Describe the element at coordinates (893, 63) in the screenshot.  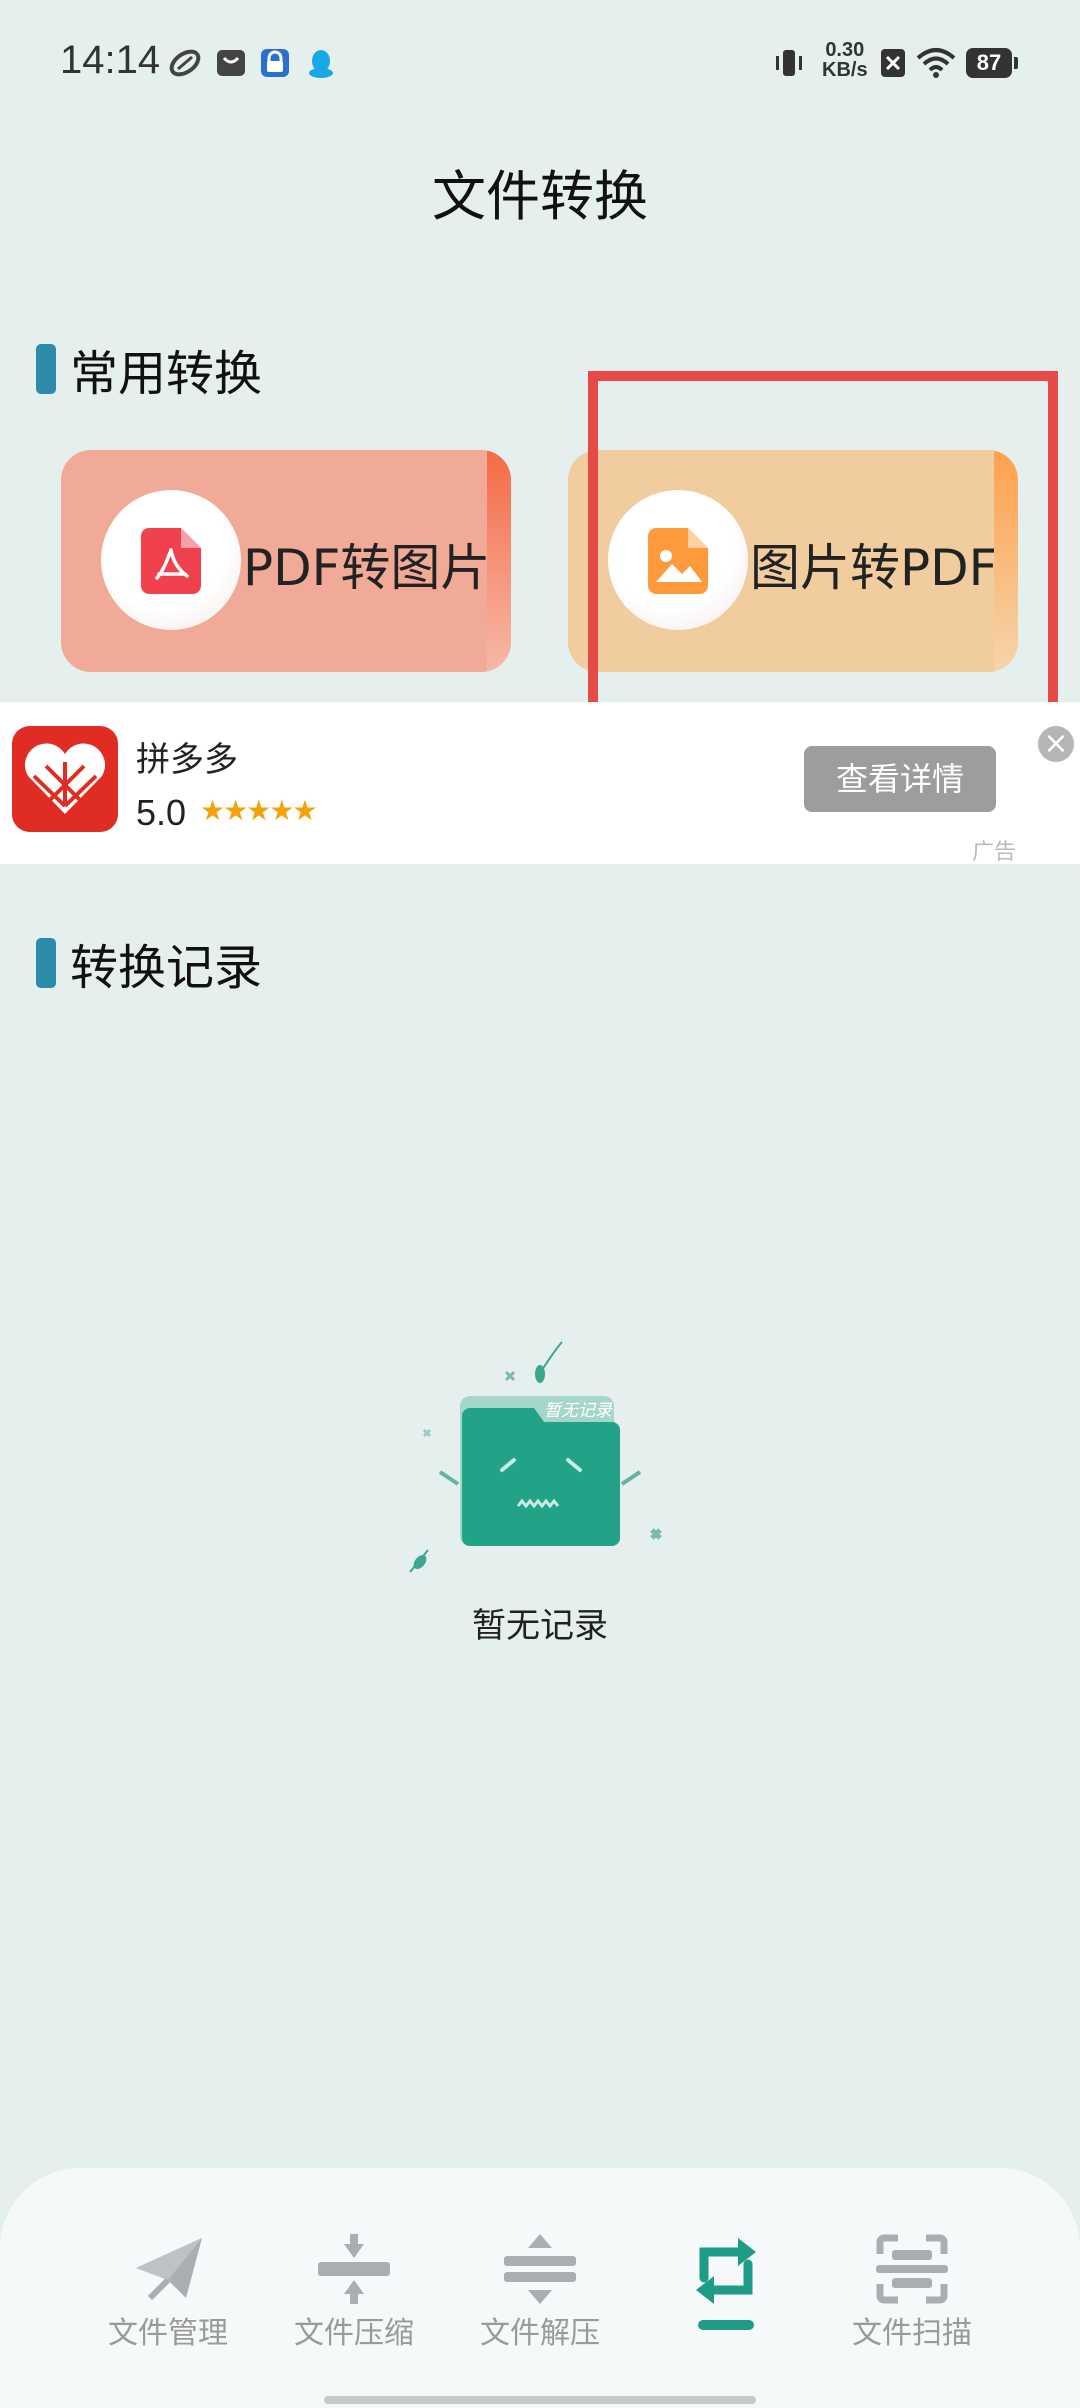
I see `no-sim-icon` at that location.